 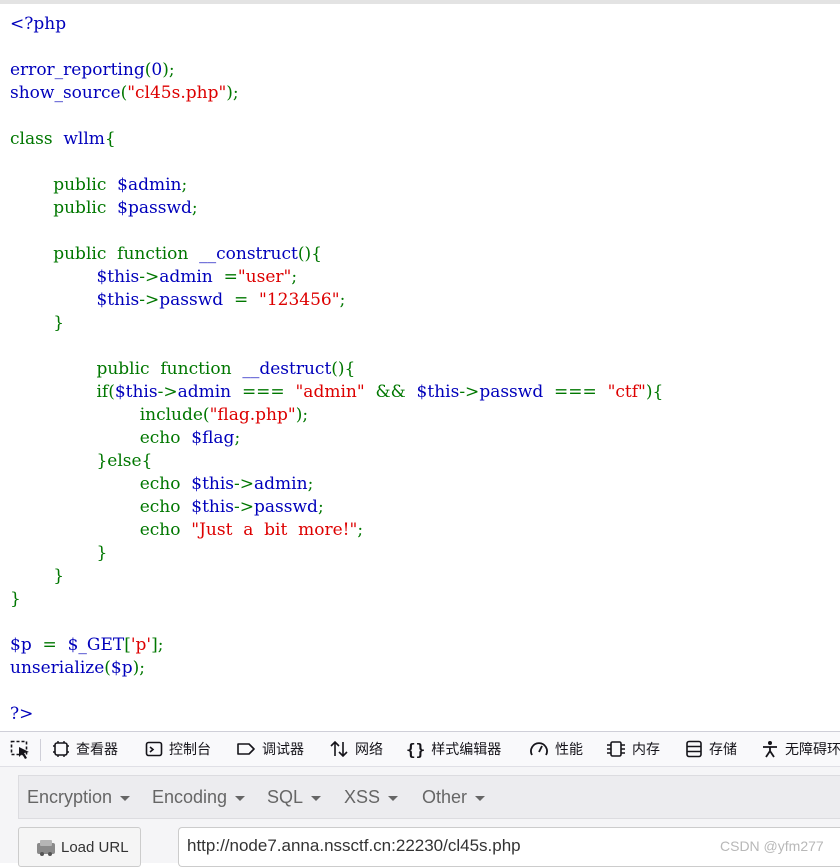 What do you see at coordinates (336, 208) in the screenshot?
I see `code-line: public $passwd;` at bounding box center [336, 208].